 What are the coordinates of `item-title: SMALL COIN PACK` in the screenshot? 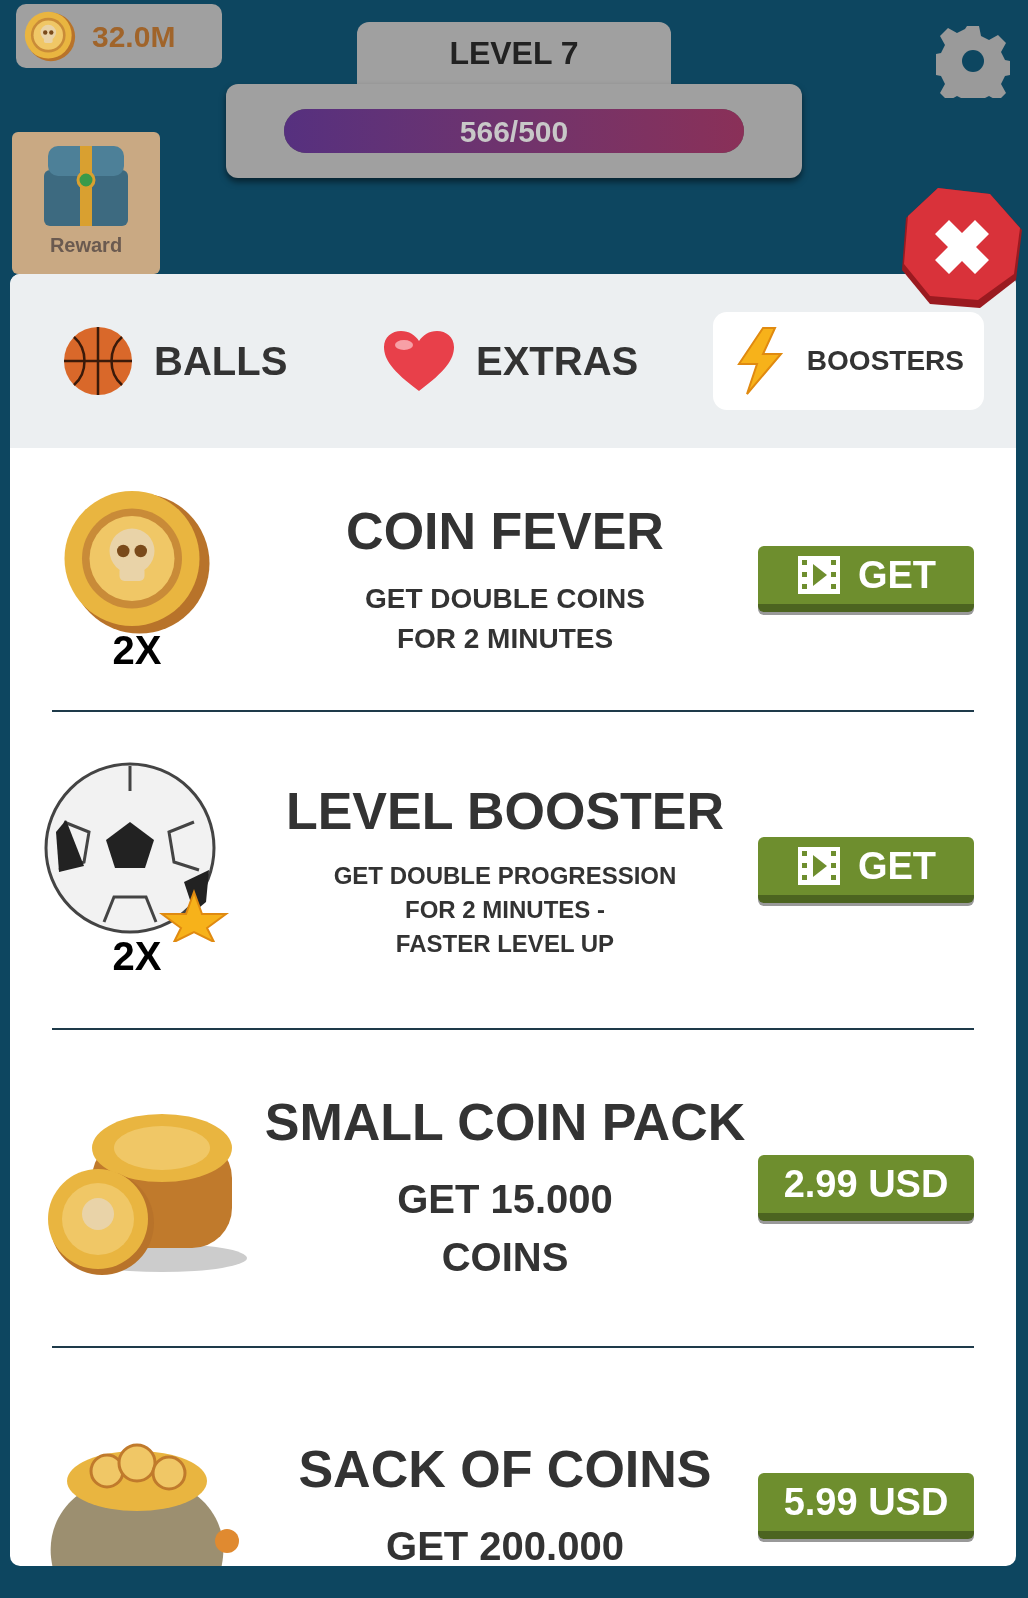 It's located at (505, 1122).